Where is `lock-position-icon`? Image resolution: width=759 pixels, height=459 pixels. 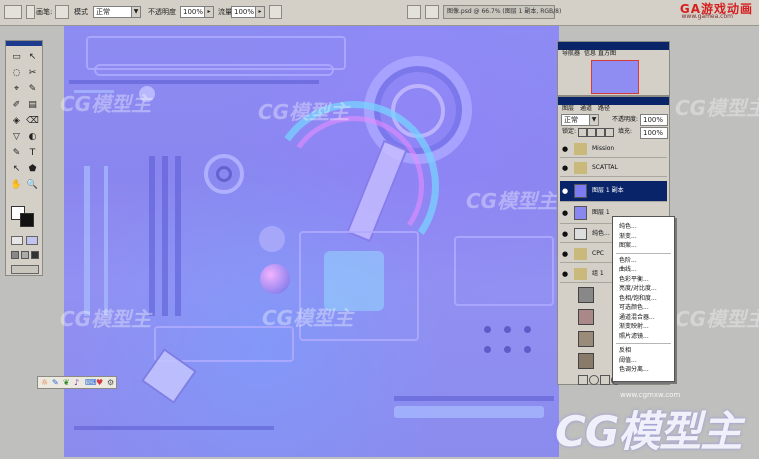 lock-position-icon is located at coordinates (600, 132).